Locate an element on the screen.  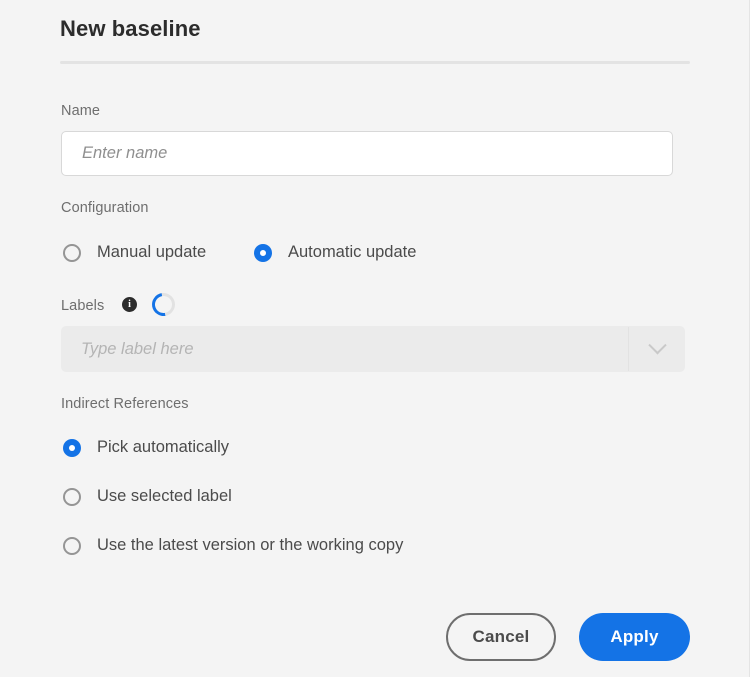
radio-automatic-update: Automatic update is located at coordinates (335, 252).